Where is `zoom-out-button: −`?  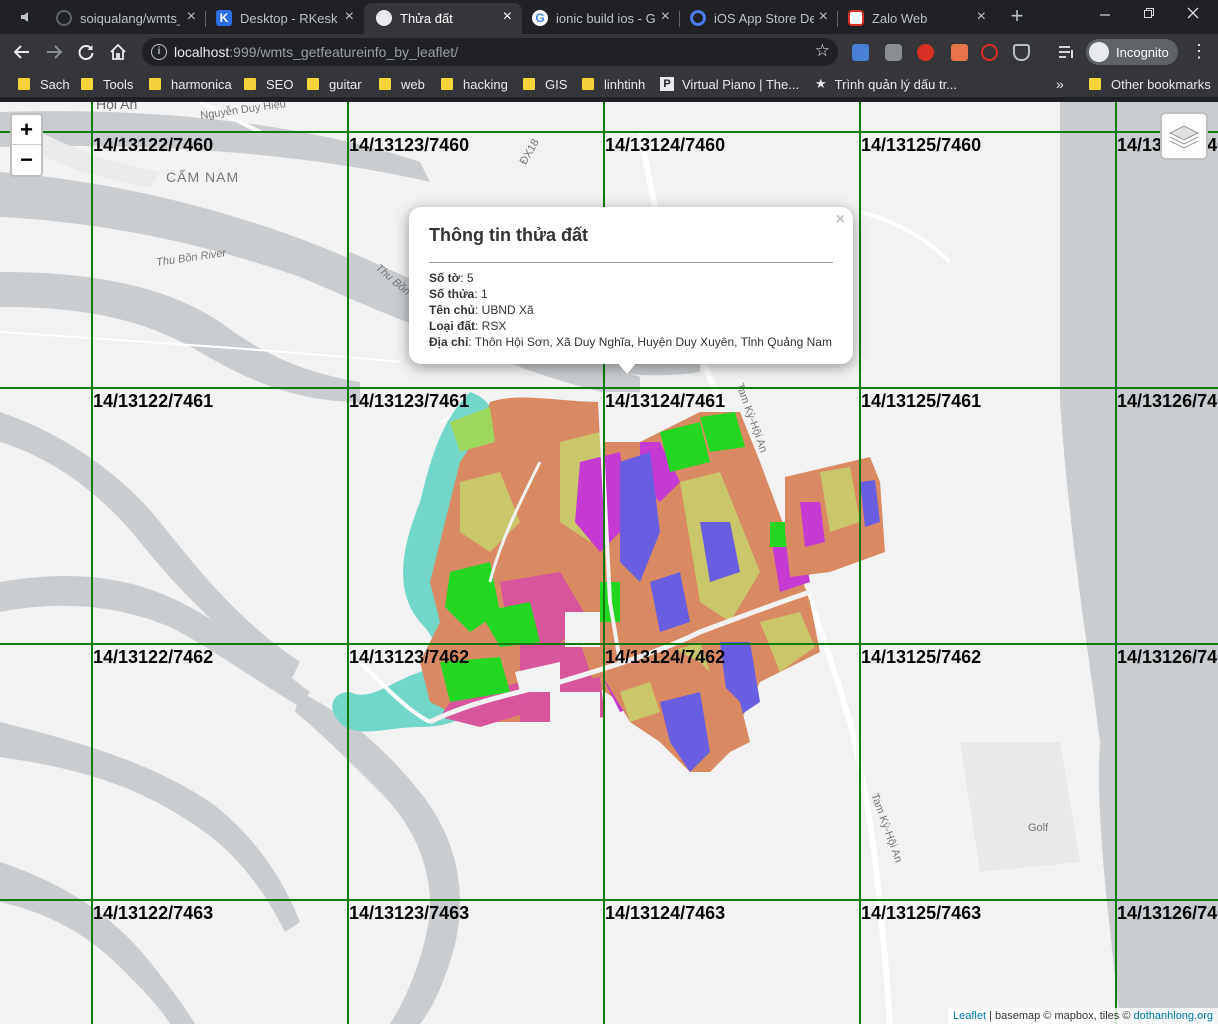
zoom-out-button: − is located at coordinates (26, 160).